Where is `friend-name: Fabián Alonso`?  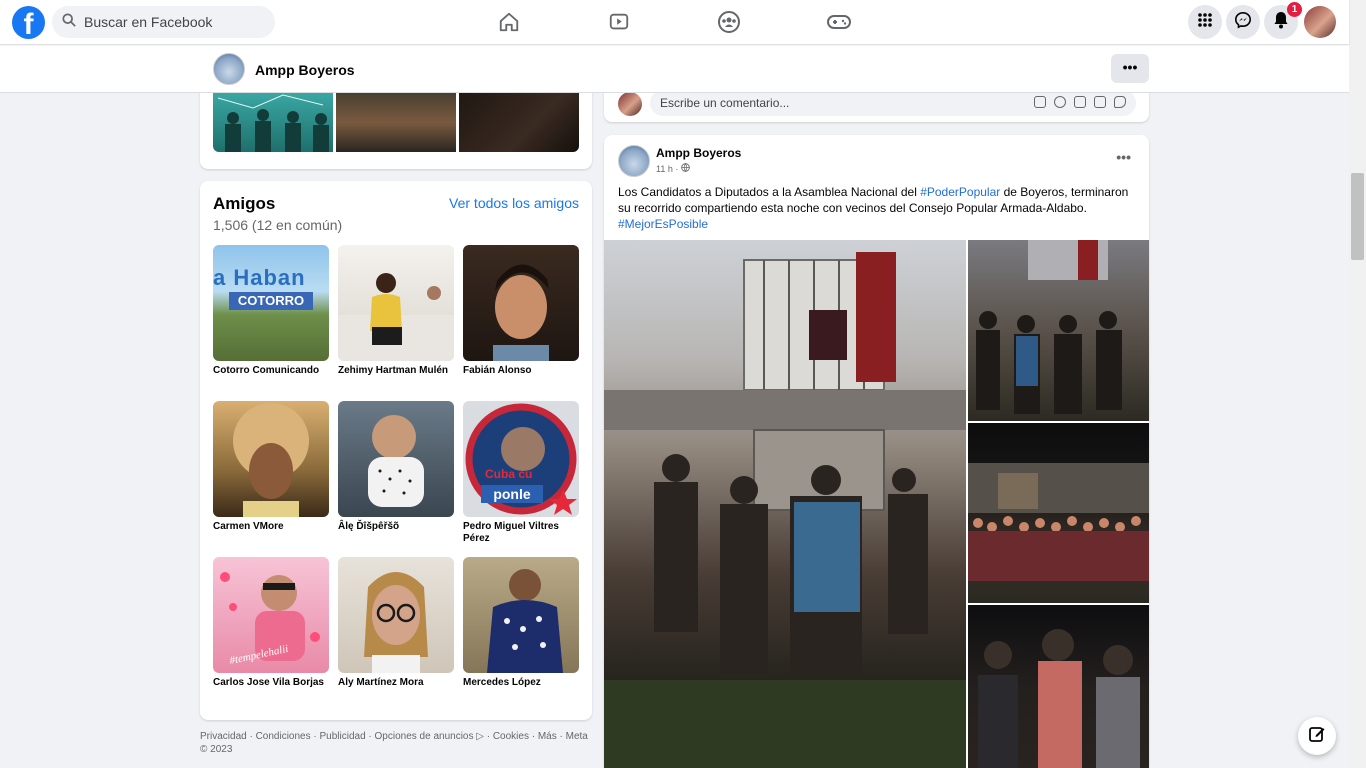 friend-name: Fabián Alonso is located at coordinates (521, 371).